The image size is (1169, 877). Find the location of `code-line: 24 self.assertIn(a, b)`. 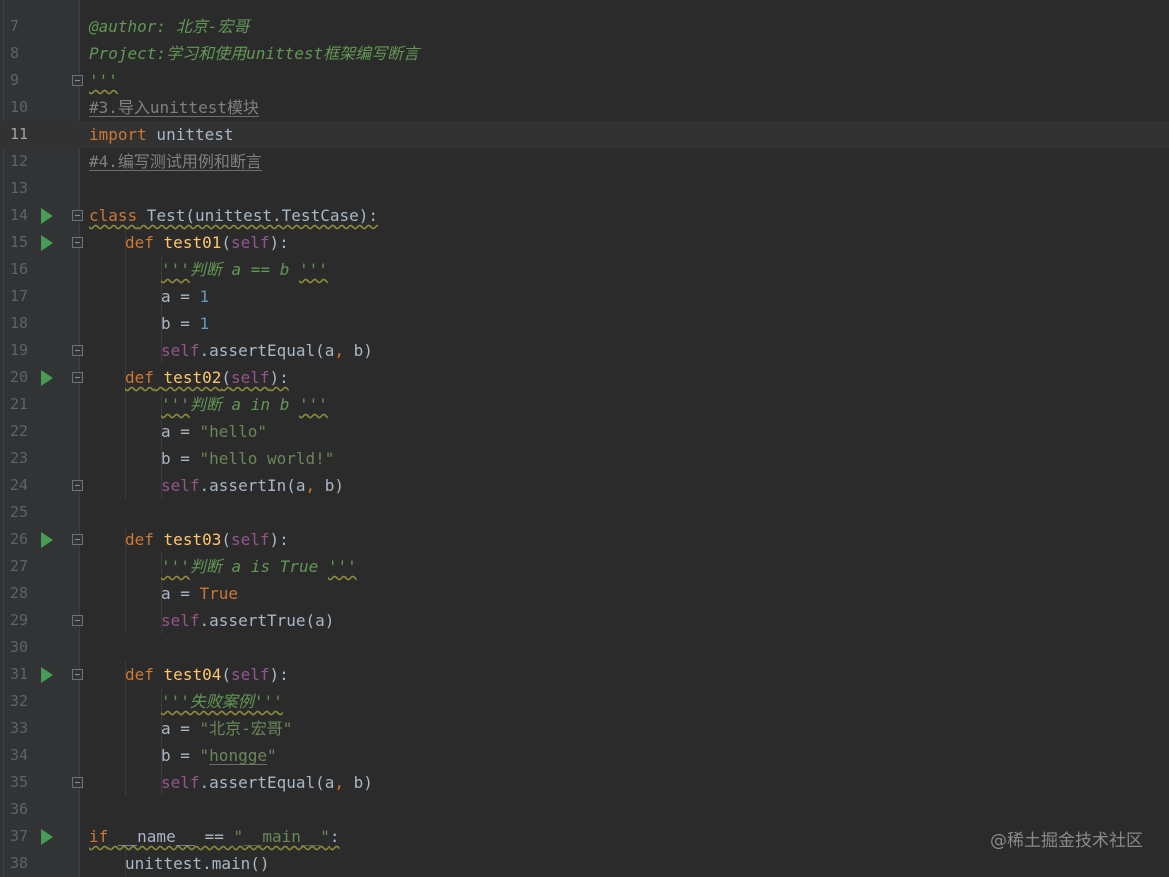

code-line: 24 self.assertIn(a, b) is located at coordinates (584, 485).